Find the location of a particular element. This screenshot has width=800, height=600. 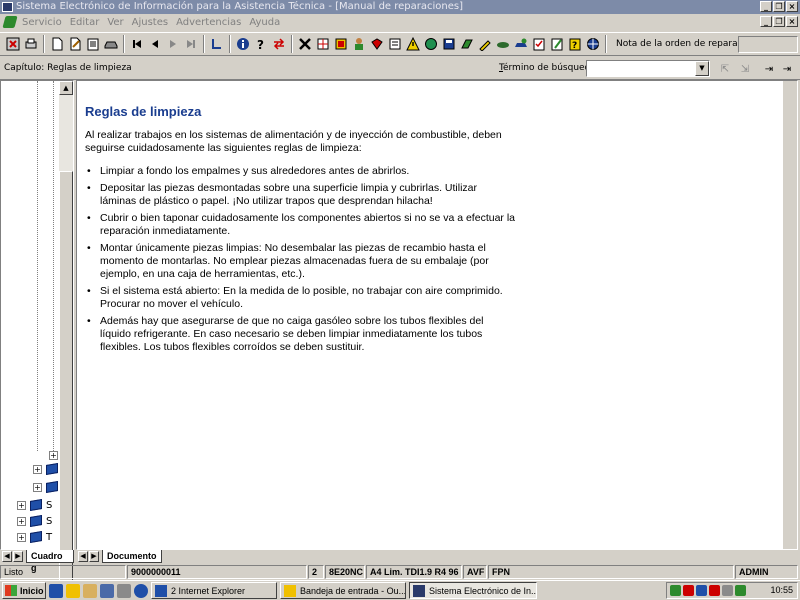

edit-document-icon is located at coordinates (74, 44).